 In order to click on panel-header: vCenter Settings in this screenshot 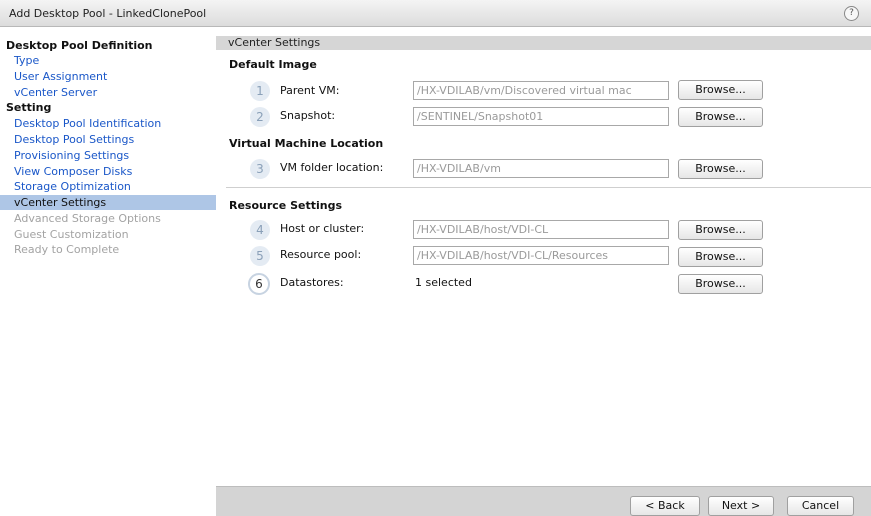, I will do `click(543, 43)`.